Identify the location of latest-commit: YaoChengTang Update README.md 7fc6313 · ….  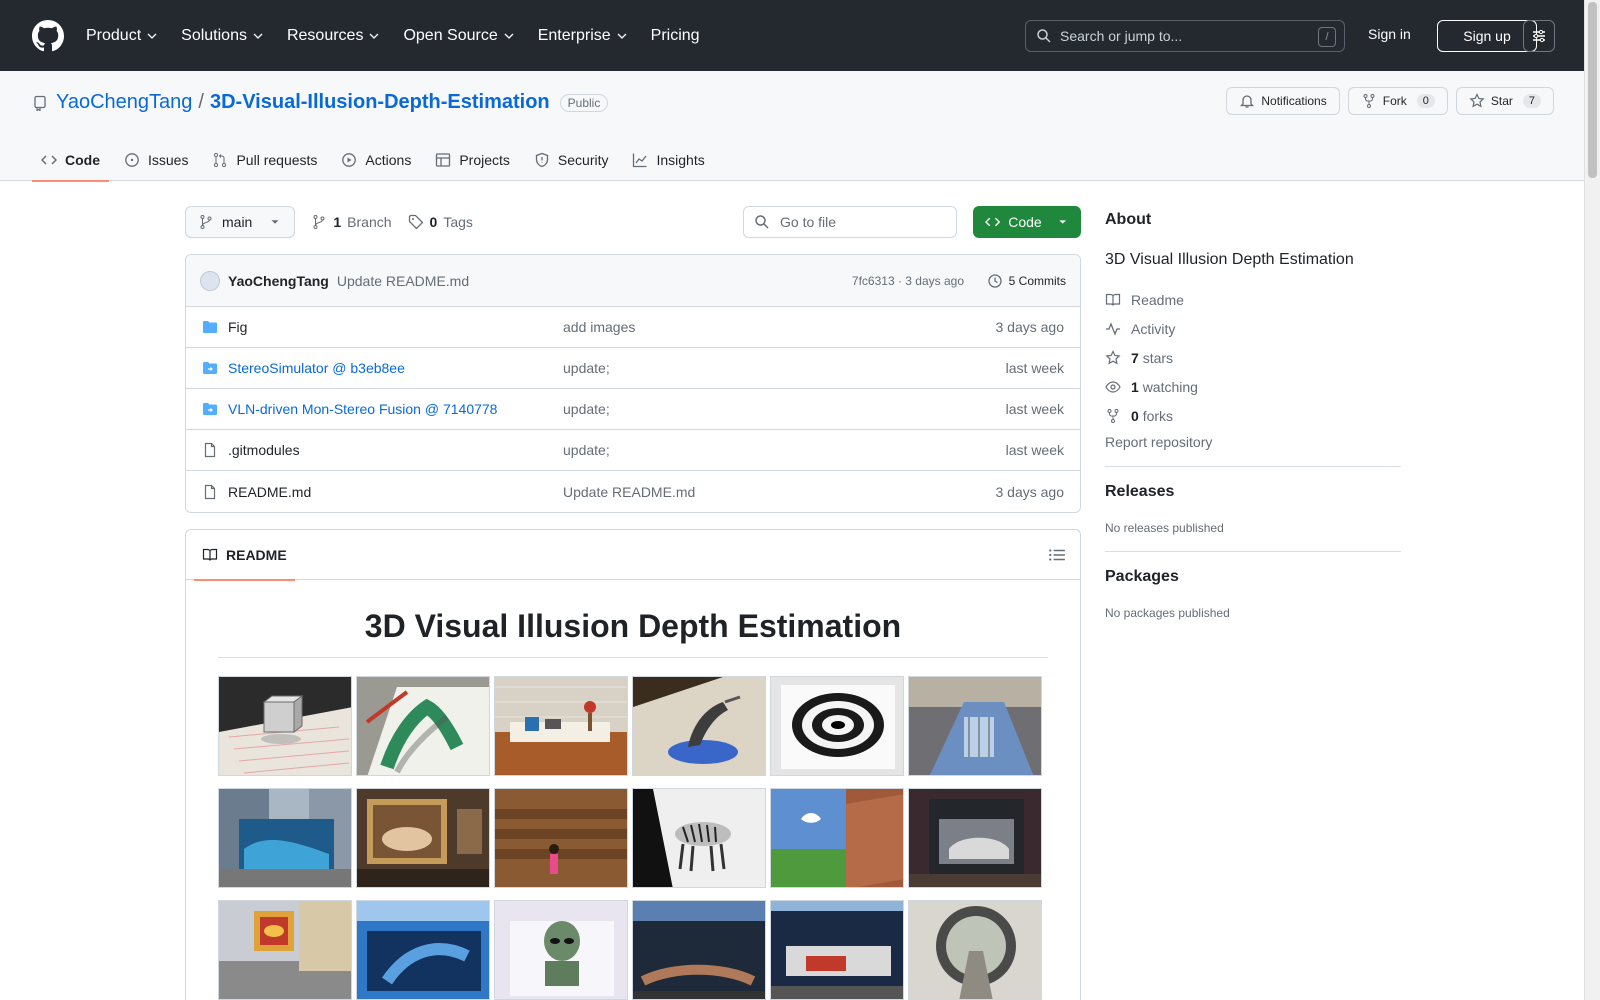
(633, 281).